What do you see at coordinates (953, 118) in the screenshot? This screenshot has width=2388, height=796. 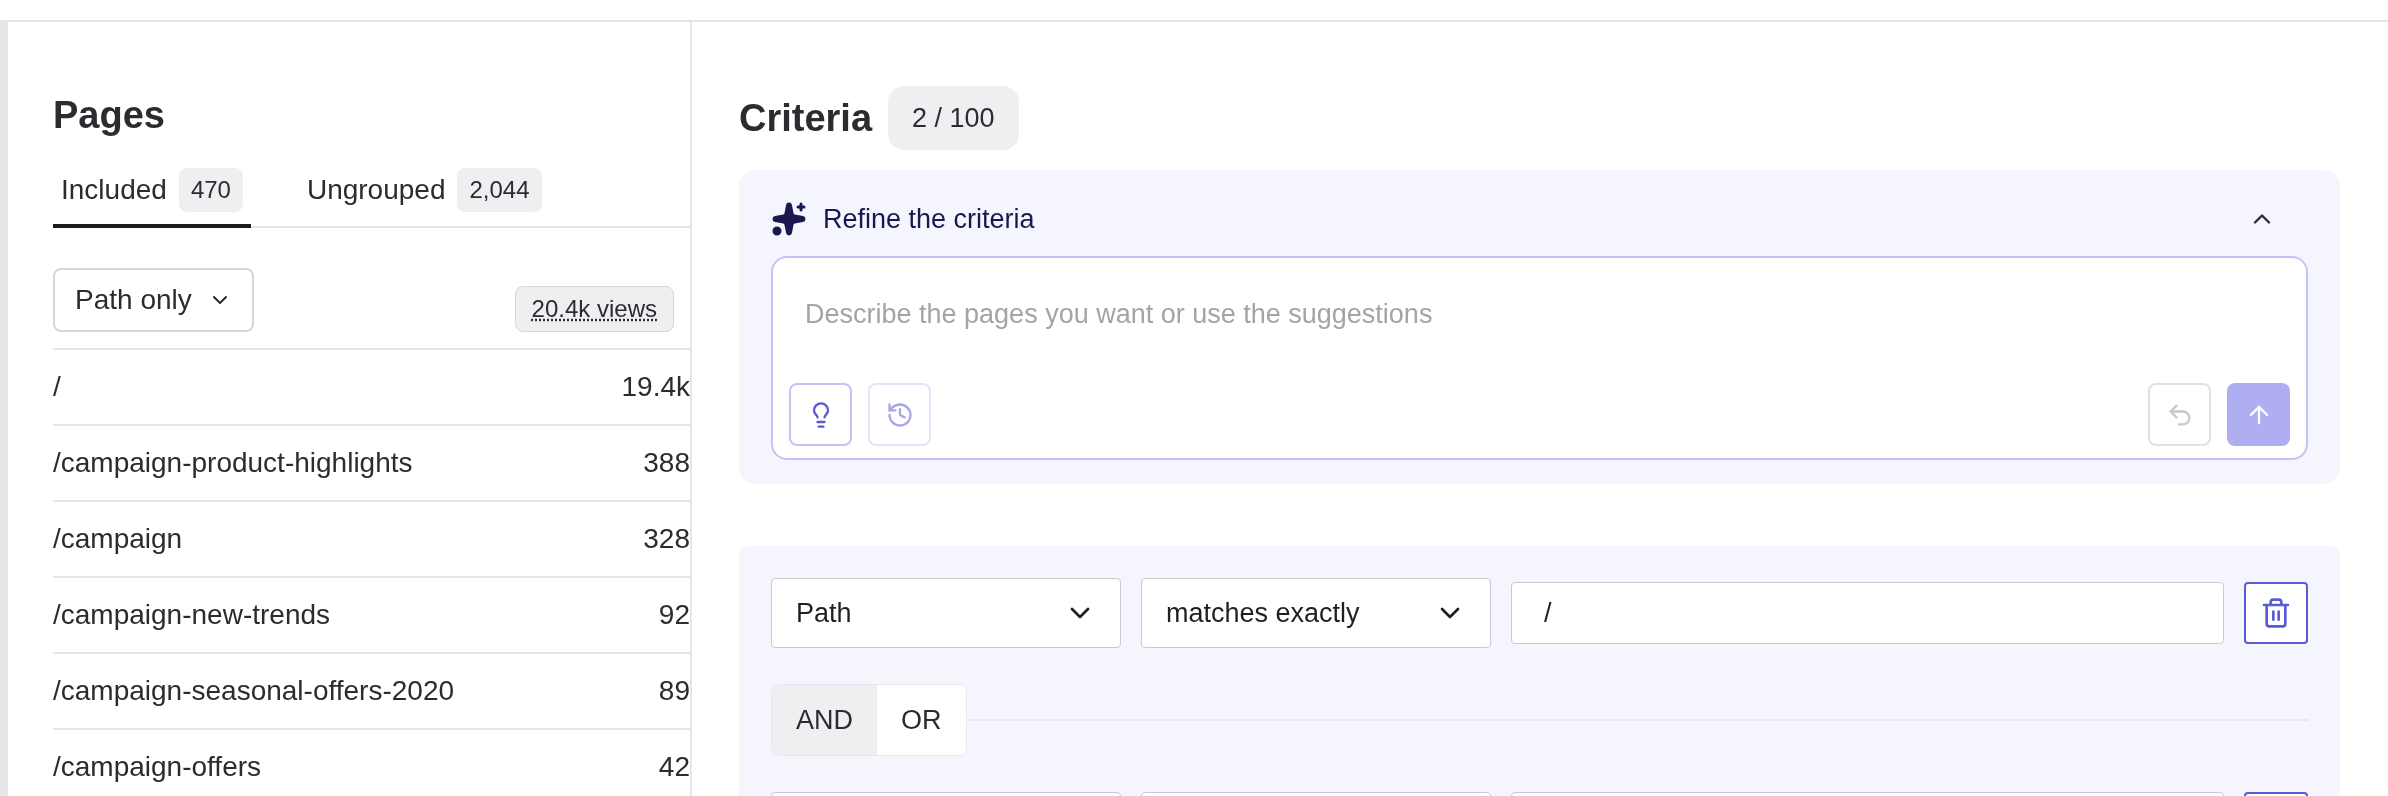 I see `count-badge: 2 / 100` at bounding box center [953, 118].